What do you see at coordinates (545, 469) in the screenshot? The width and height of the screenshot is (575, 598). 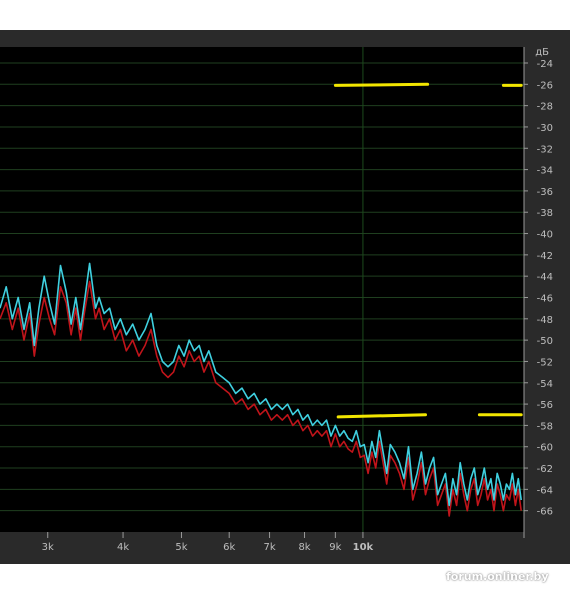 I see `y-tick-label: -62` at bounding box center [545, 469].